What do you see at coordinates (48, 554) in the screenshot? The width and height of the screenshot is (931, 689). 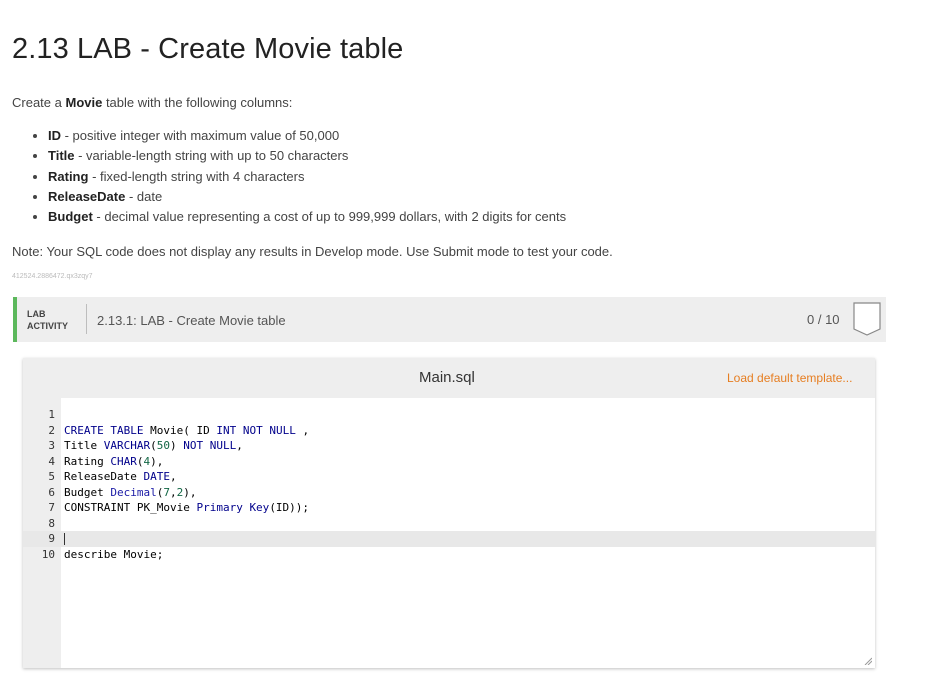 I see `line-number: 10` at bounding box center [48, 554].